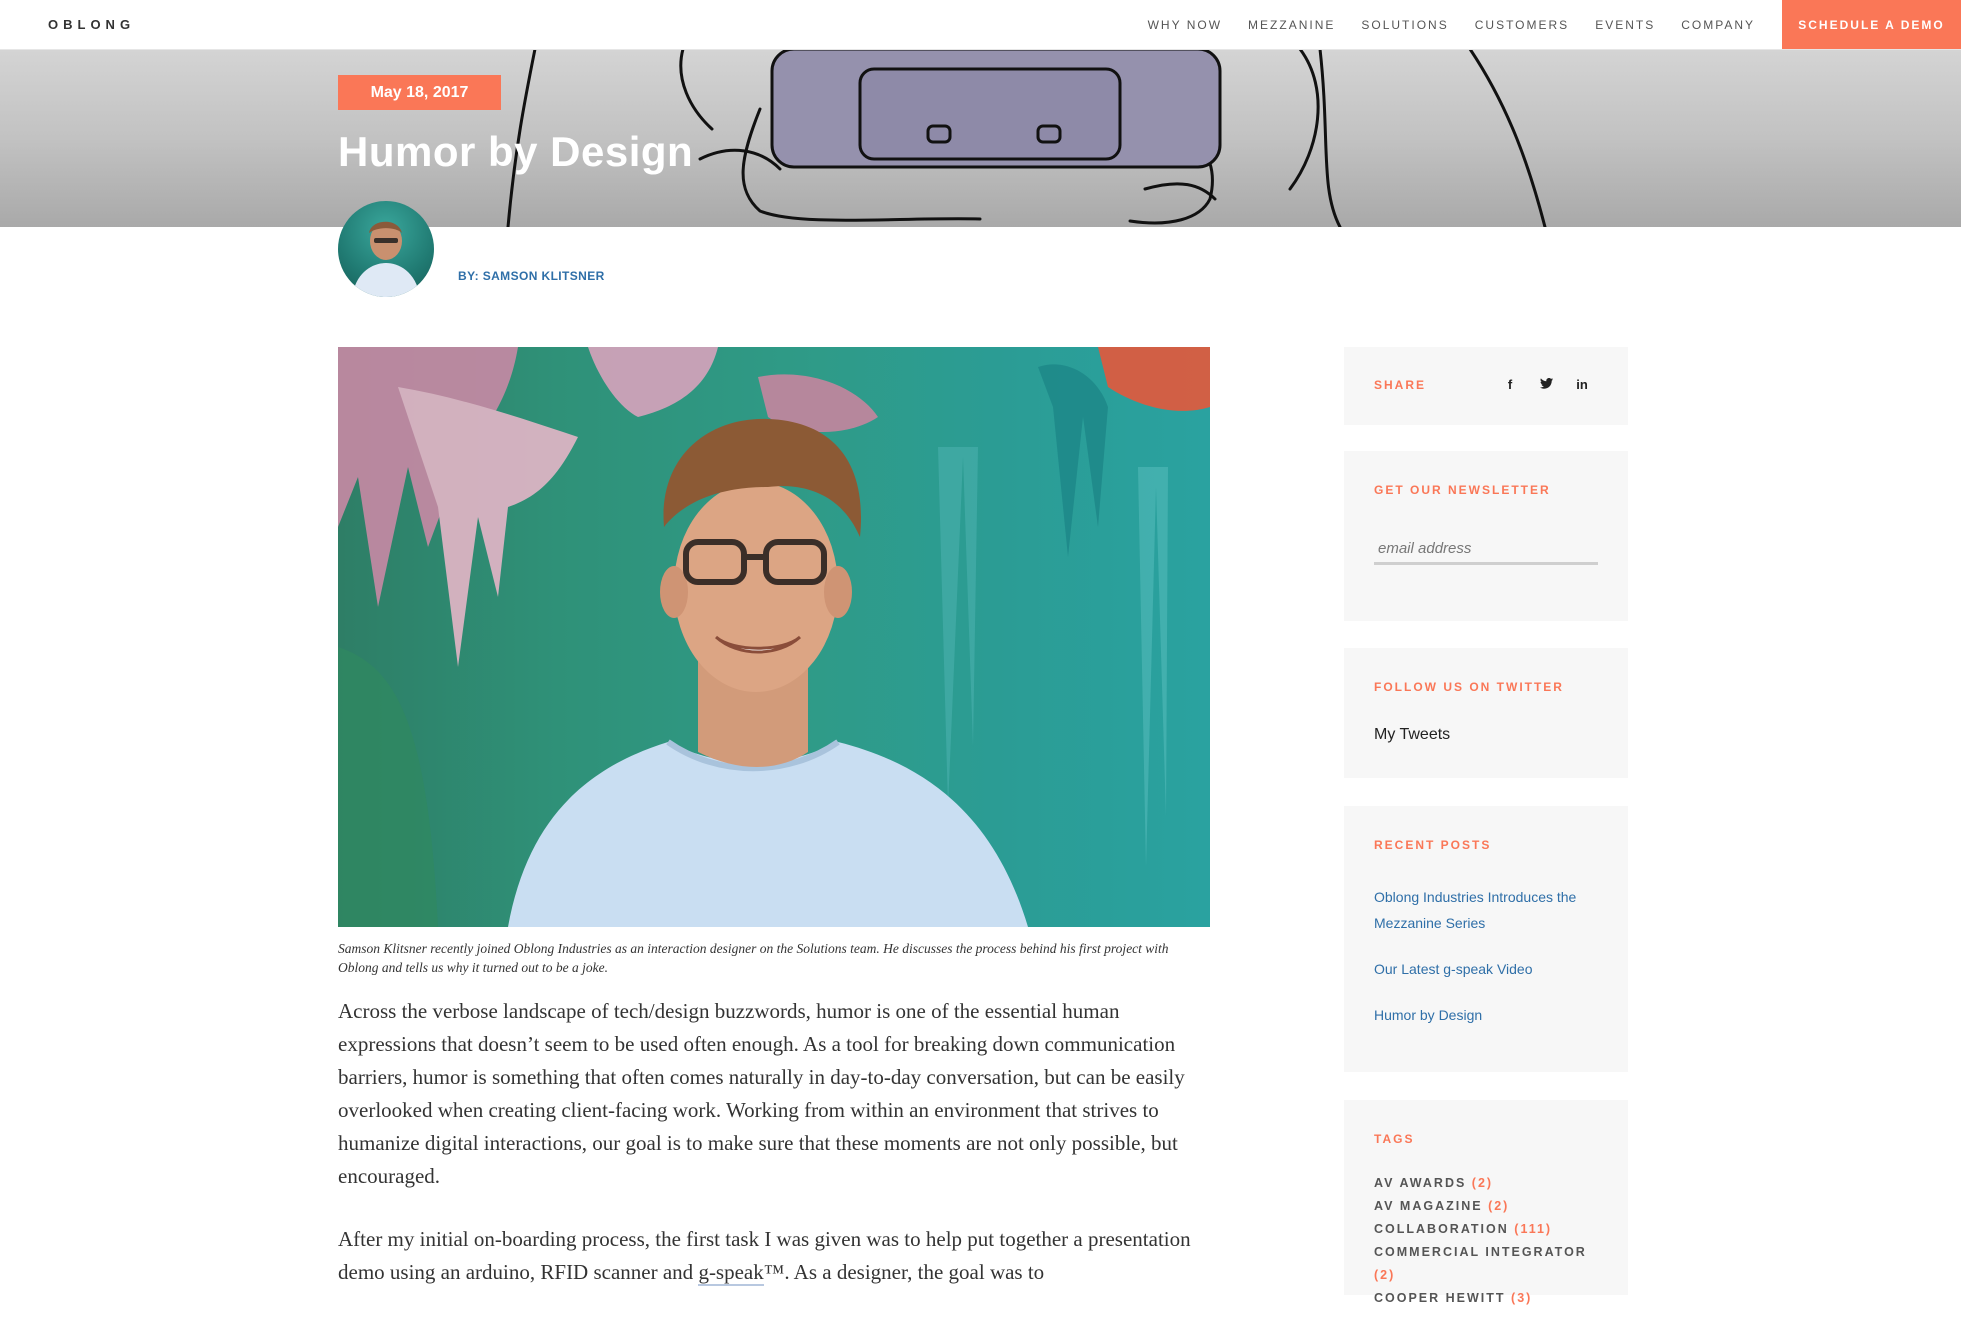 The height and width of the screenshot is (1319, 1961). Describe the element at coordinates (1486, 713) in the screenshot. I see `twitter-widget: FOLLOW US ON TWITTER My Tweets` at that location.